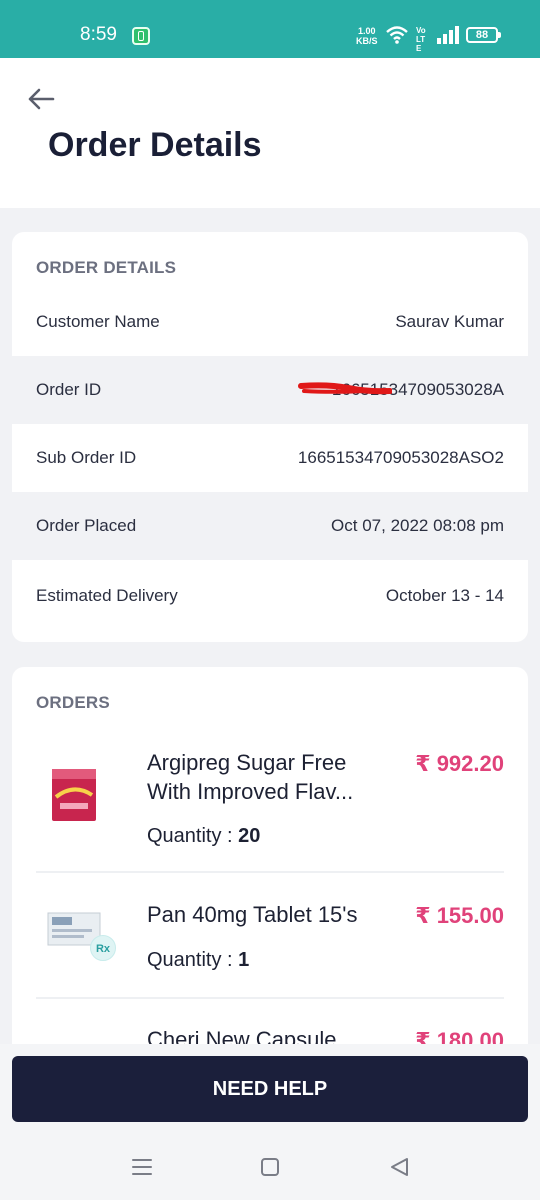  Describe the element at coordinates (74, 795) in the screenshot. I see `product-image` at that location.